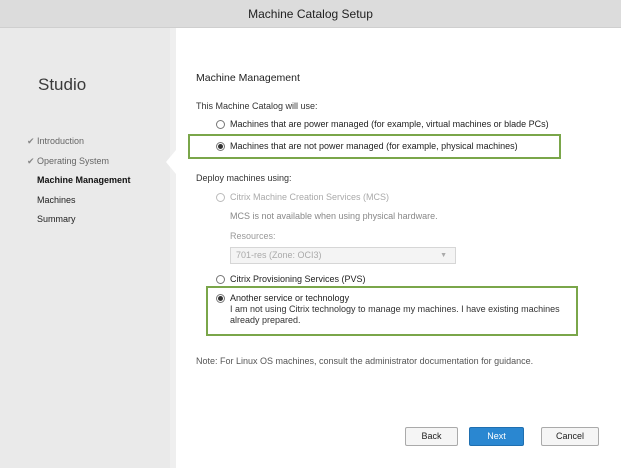 The height and width of the screenshot is (468, 621). I want to click on resources-dropdown: 701-res (Zone: OCI3) ▼, so click(343, 255).